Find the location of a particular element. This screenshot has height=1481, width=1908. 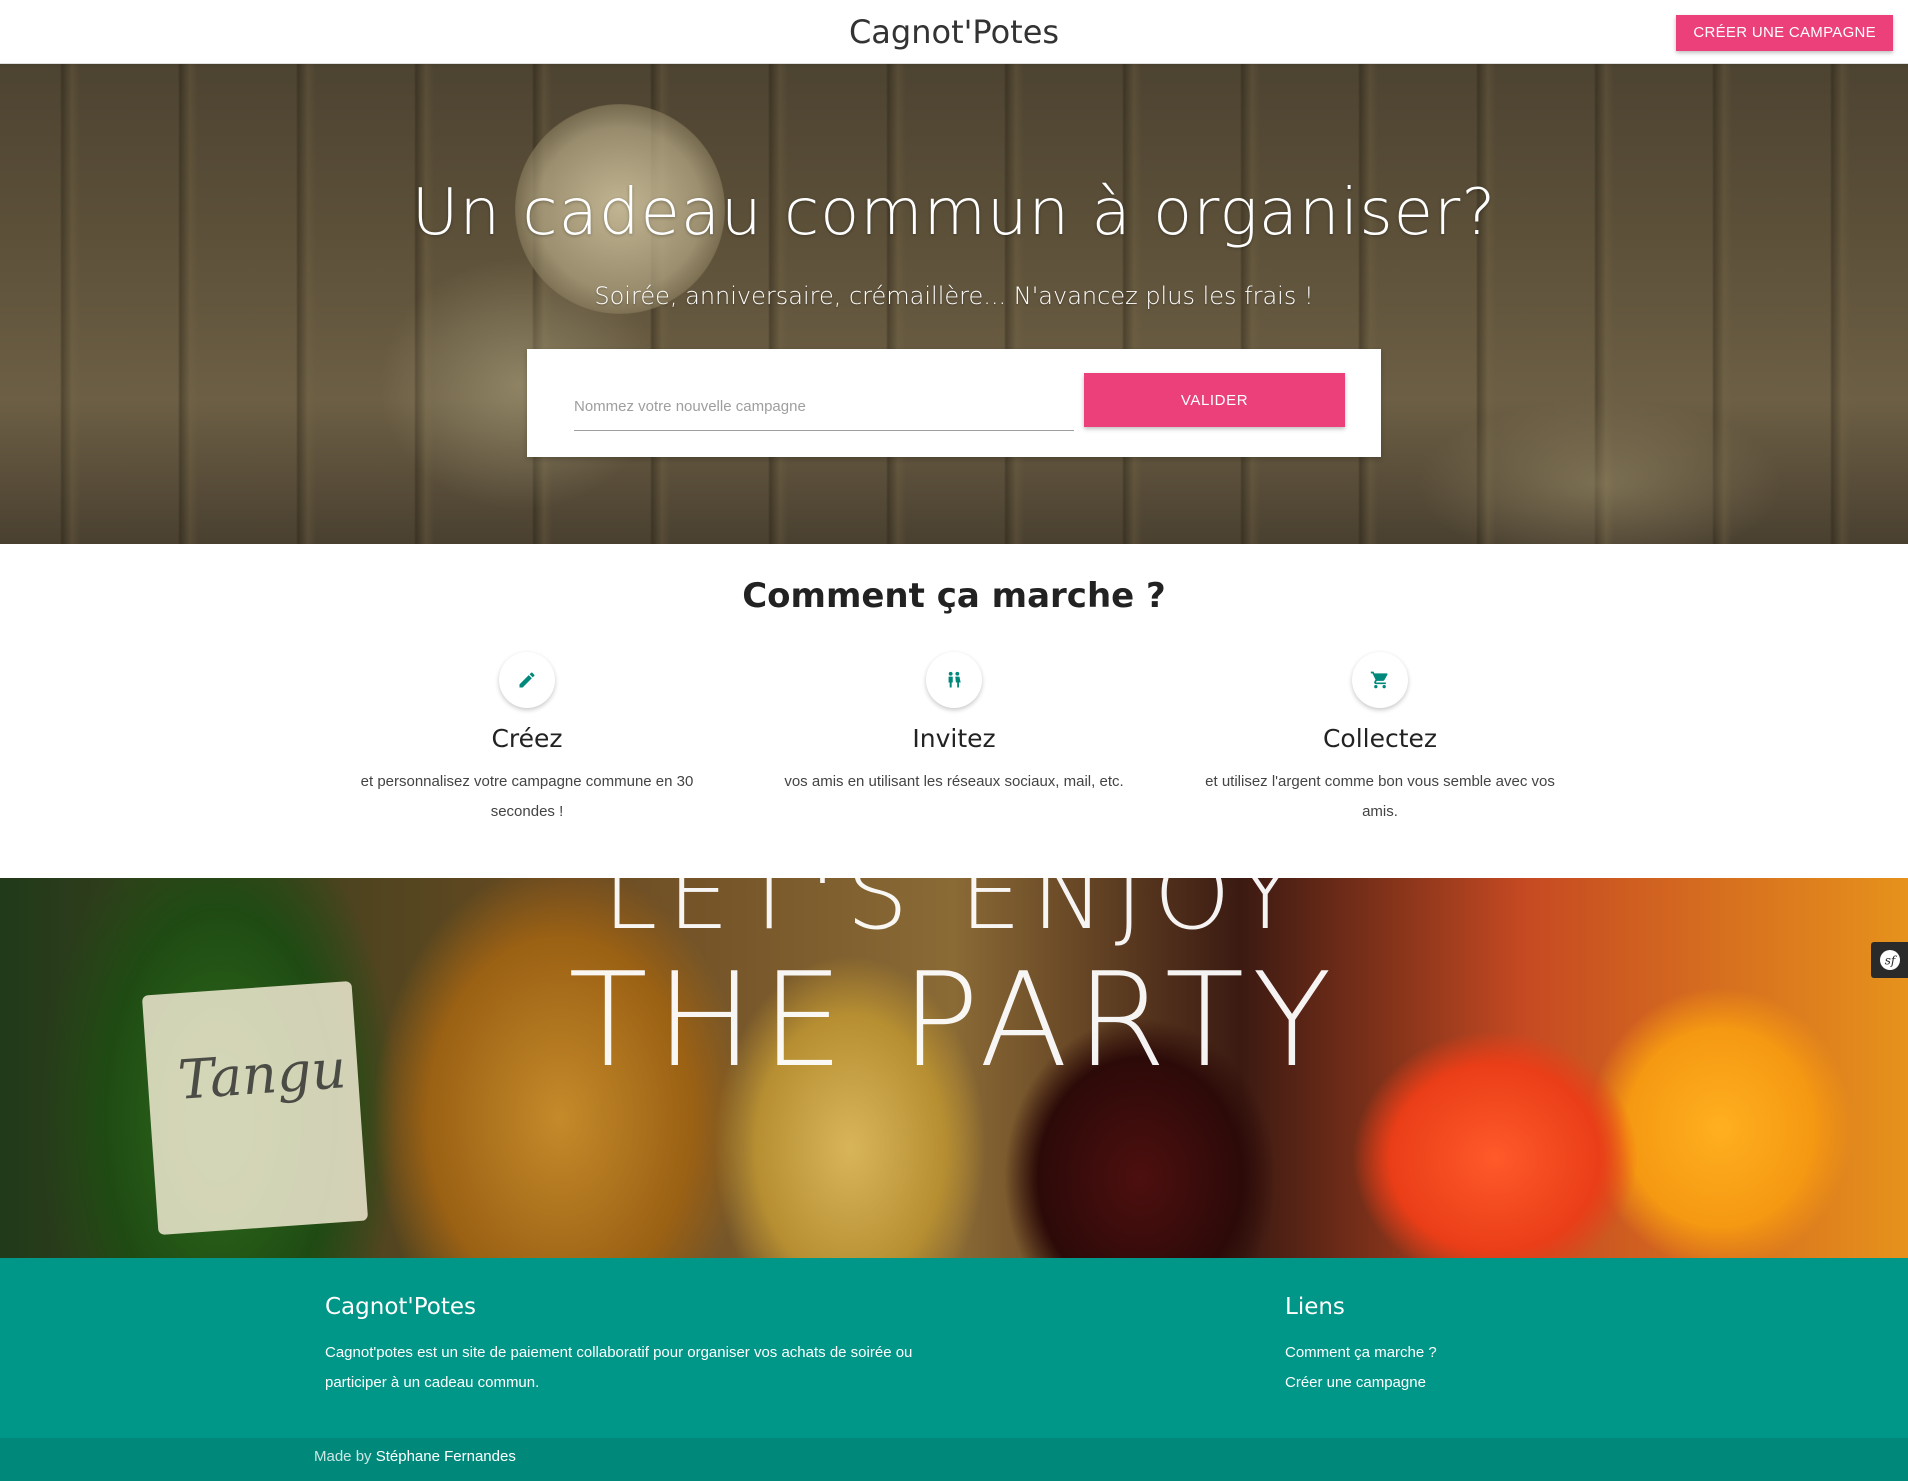

campaign-form-card: VALIDER is located at coordinates (954, 403).